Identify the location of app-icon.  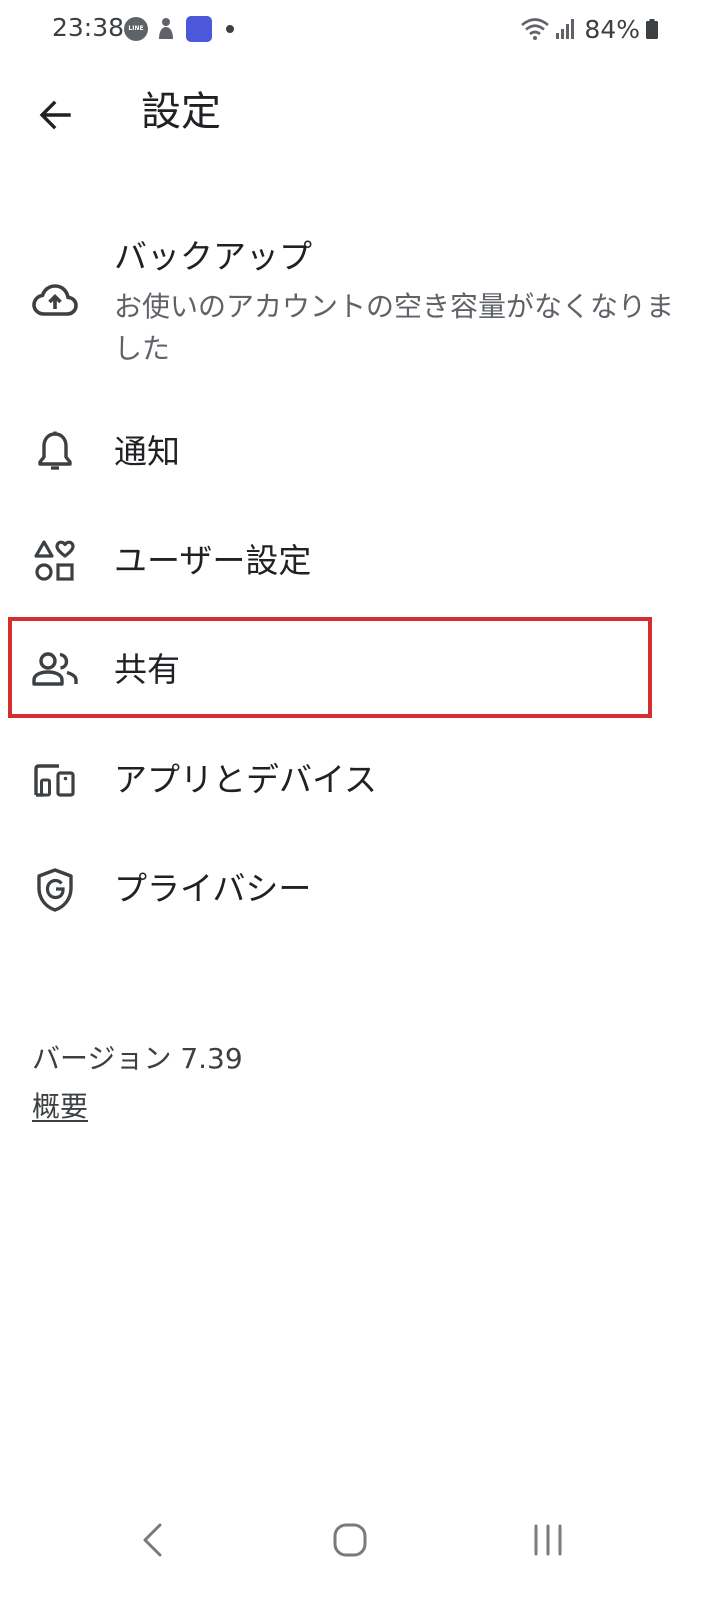
(199, 29).